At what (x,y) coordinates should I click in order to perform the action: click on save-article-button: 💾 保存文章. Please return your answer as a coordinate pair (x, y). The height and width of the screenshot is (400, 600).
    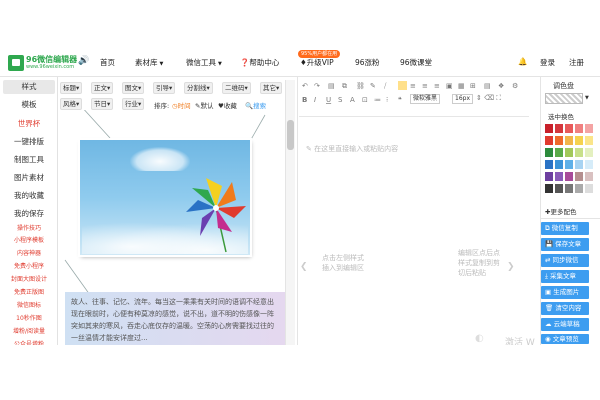
    Looking at the image, I should click on (565, 244).